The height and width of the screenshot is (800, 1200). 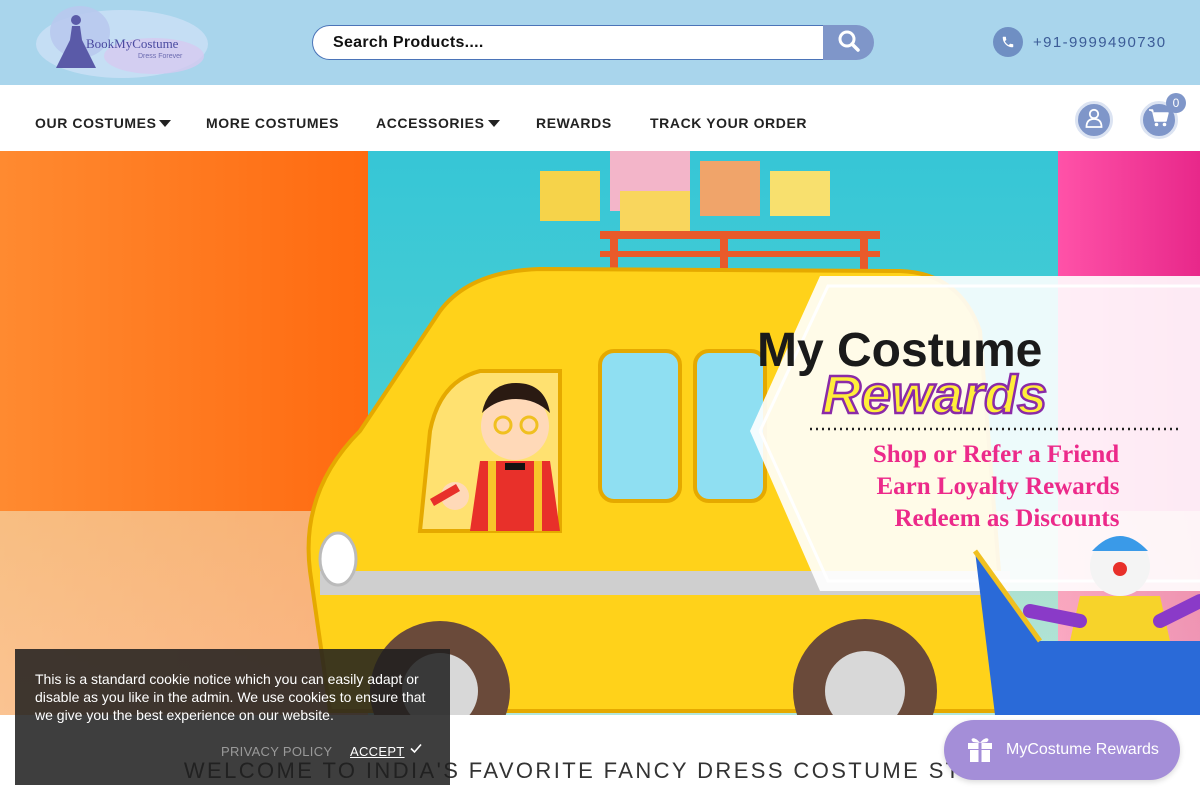 What do you see at coordinates (934, 395) in the screenshot?
I see `svg-text: Rewards` at bounding box center [934, 395].